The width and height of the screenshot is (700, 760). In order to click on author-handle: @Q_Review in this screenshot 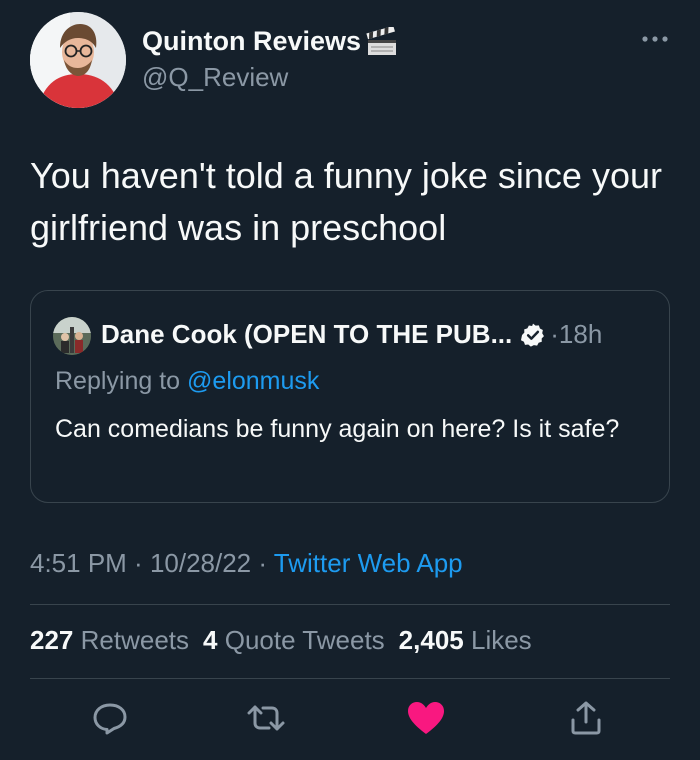, I will do `click(215, 77)`.